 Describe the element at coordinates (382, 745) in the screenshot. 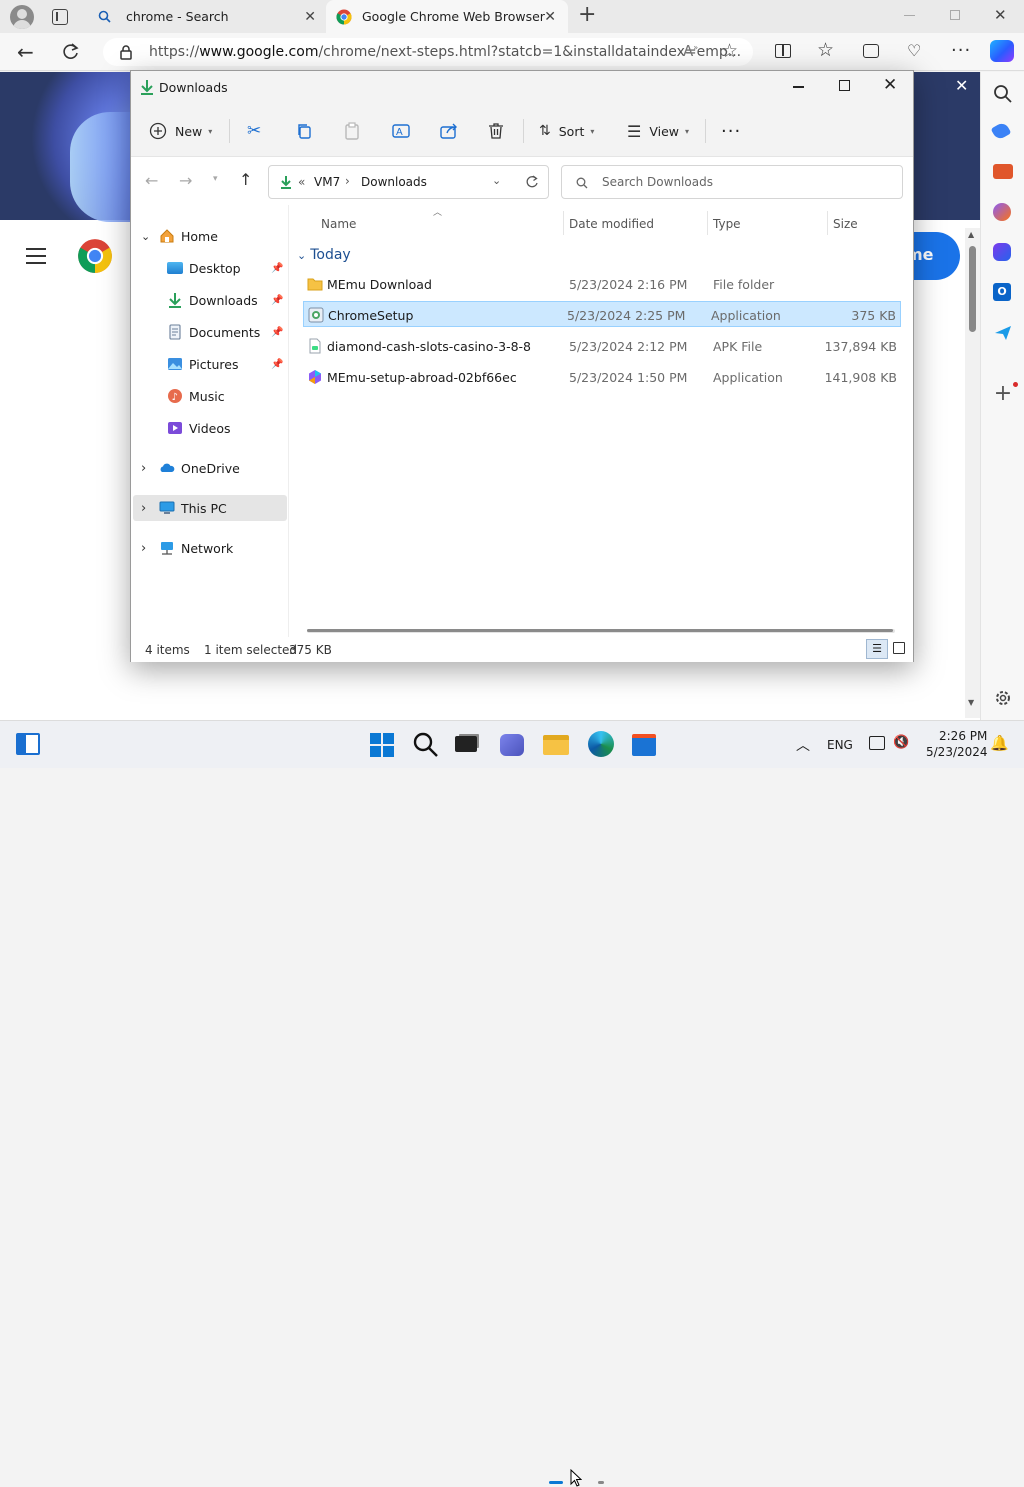

I see `windows-start-icon` at that location.